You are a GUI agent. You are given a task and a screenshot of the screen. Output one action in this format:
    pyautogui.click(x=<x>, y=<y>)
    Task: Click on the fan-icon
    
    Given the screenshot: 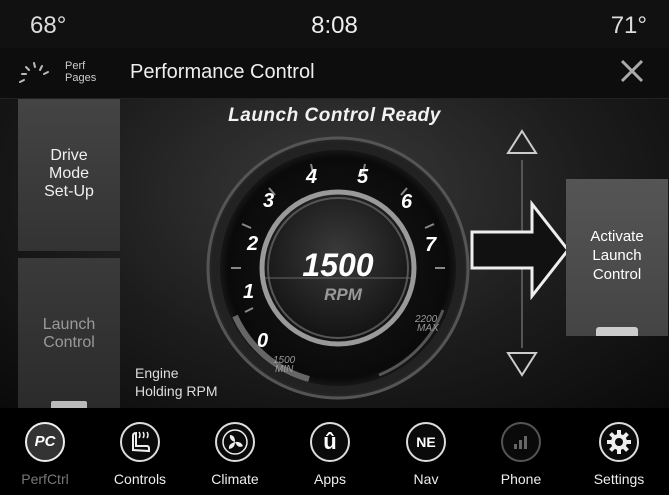 What is the action you would take?
    pyautogui.click(x=235, y=442)
    